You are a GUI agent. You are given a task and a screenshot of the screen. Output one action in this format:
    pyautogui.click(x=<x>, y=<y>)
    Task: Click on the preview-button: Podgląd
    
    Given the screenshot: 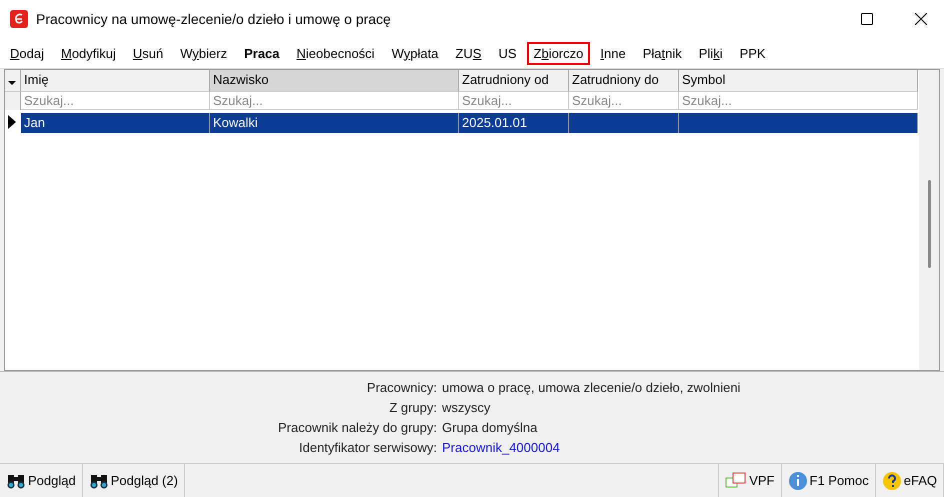 What is the action you would take?
    pyautogui.click(x=41, y=480)
    